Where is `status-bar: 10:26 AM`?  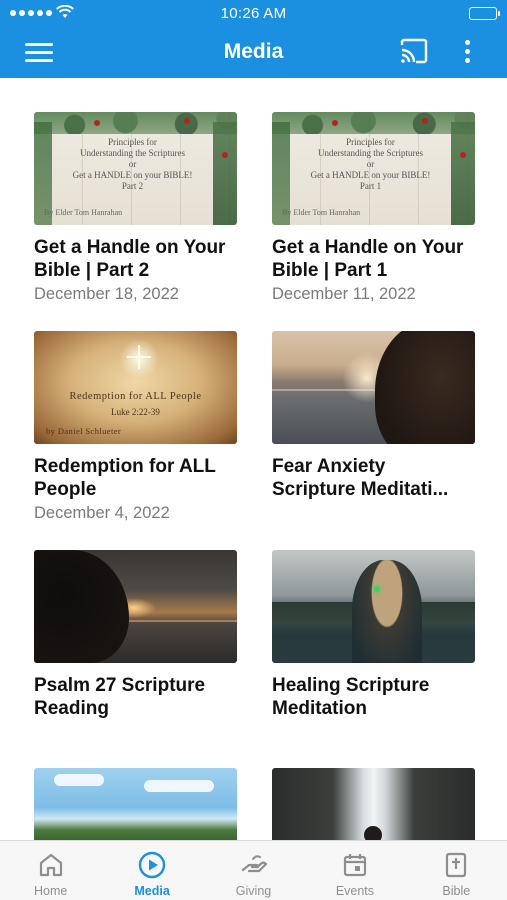
status-bar: 10:26 AM is located at coordinates (253, 14).